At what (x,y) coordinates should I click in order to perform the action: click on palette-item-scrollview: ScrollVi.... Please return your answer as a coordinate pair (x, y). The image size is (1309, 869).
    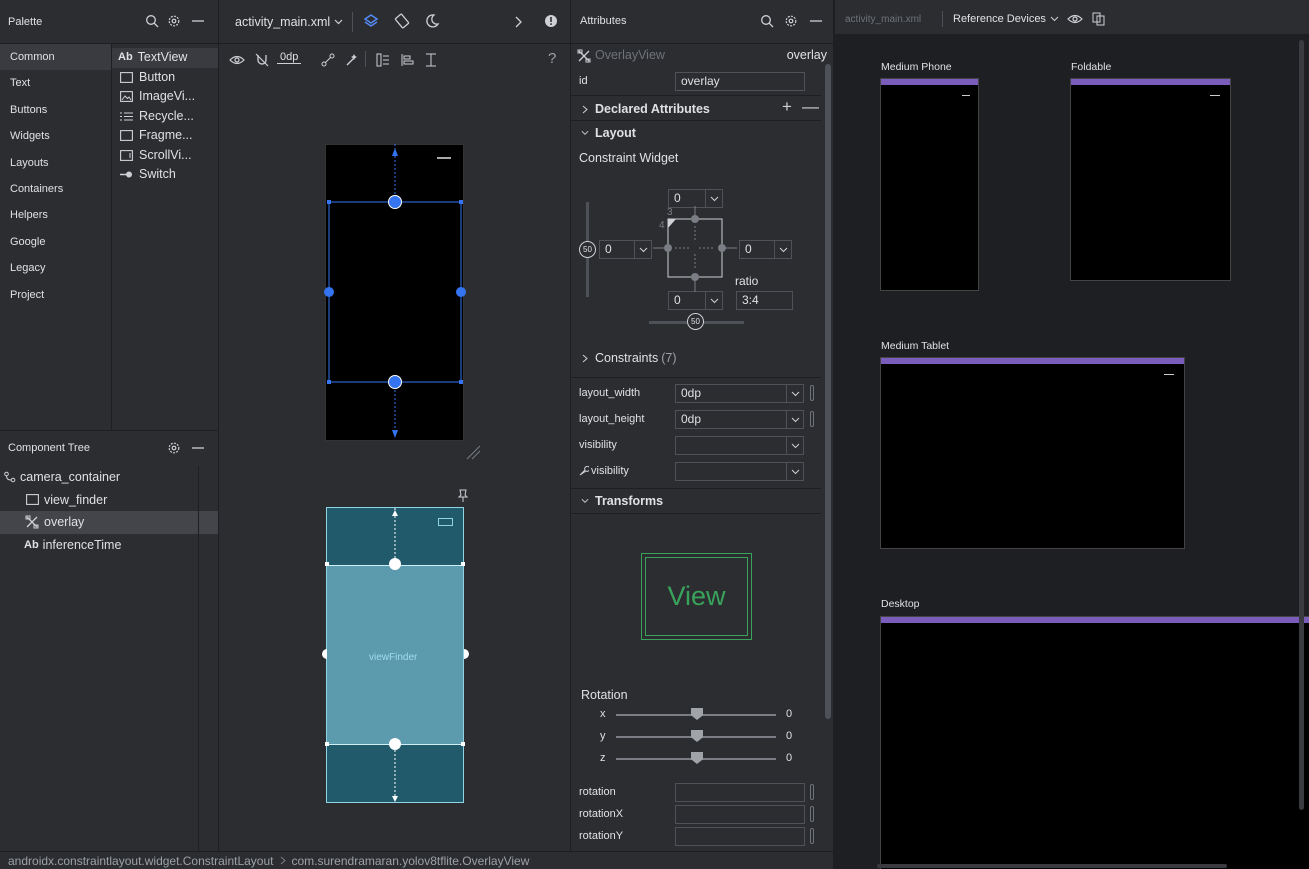
    Looking at the image, I should click on (165, 156).